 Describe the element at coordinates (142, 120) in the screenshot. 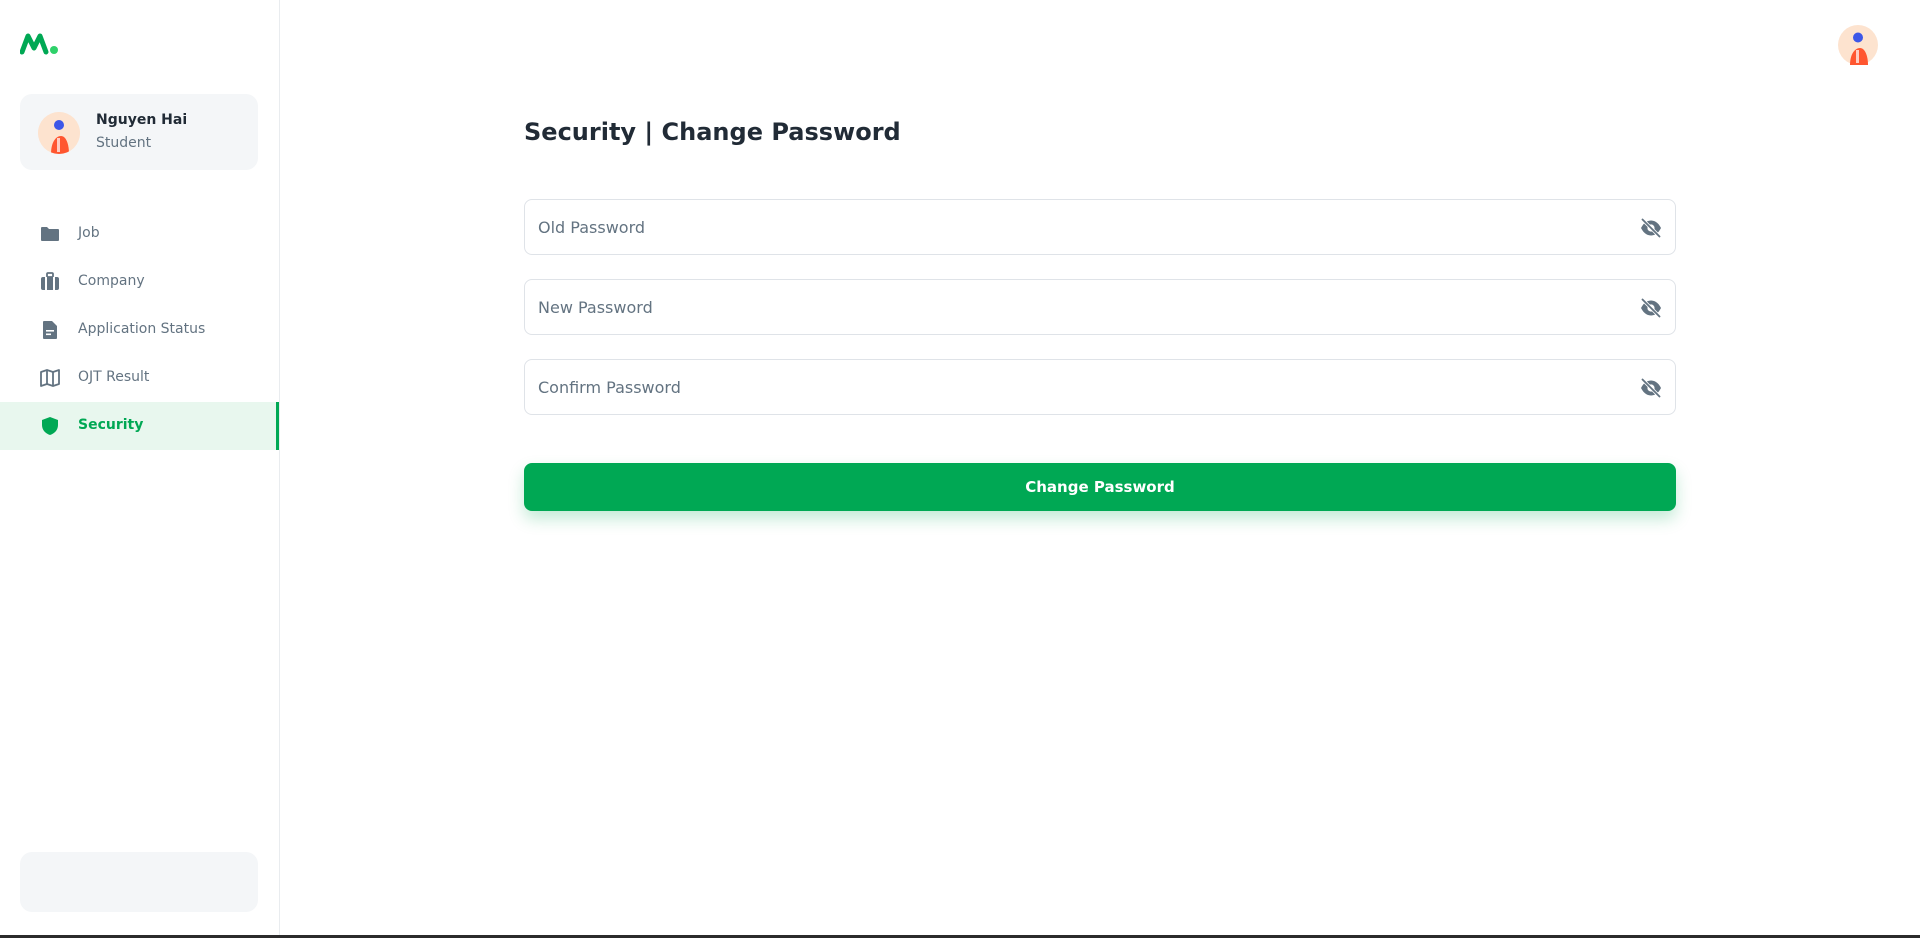

I see `user-name: Nguyen Hai` at that location.